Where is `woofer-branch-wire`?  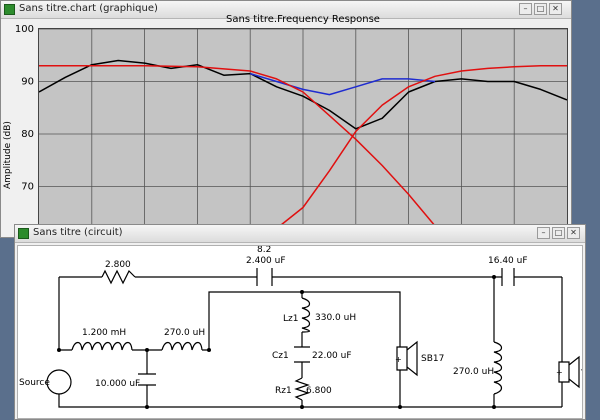
woofer-branch-wire is located at coordinates (304, 320).